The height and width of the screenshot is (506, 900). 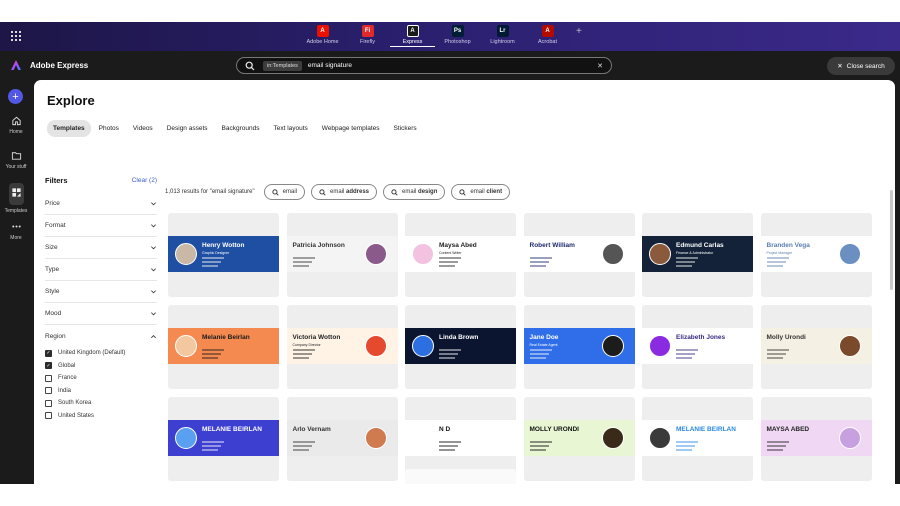 I want to click on suggestion-pill: email client, so click(x=481, y=192).